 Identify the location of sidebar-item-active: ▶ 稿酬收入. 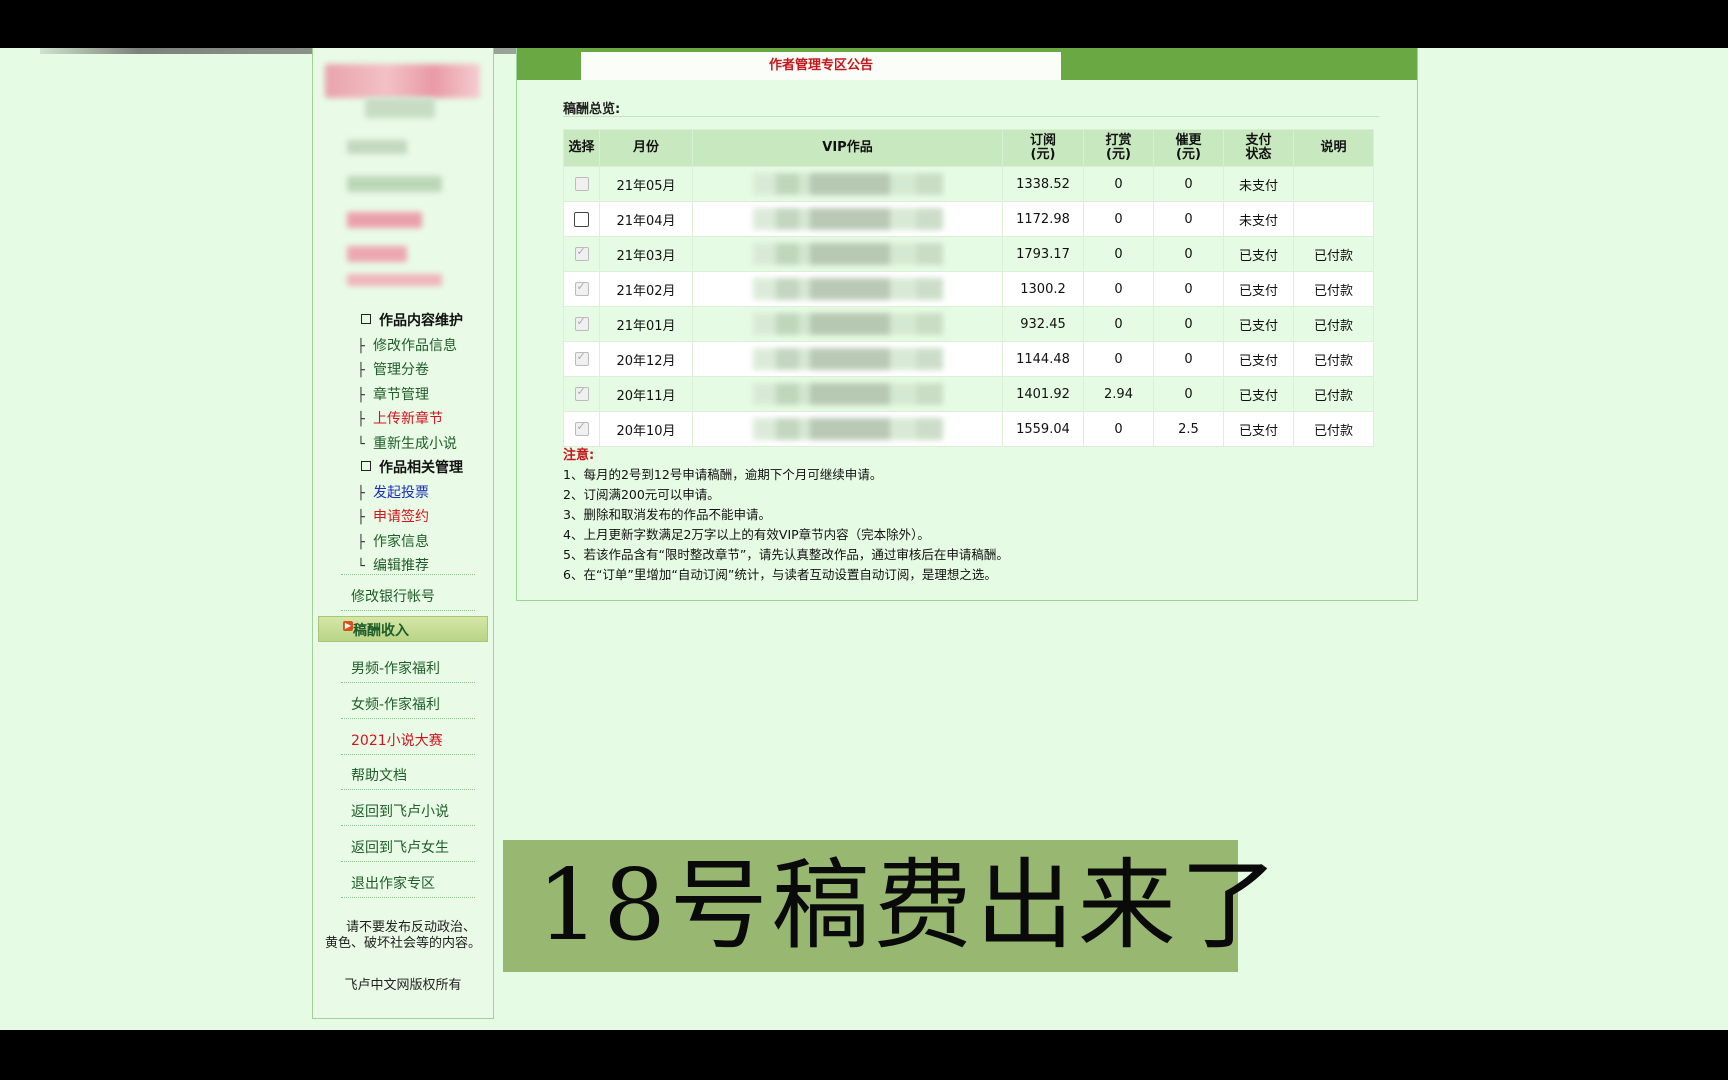
(403, 629).